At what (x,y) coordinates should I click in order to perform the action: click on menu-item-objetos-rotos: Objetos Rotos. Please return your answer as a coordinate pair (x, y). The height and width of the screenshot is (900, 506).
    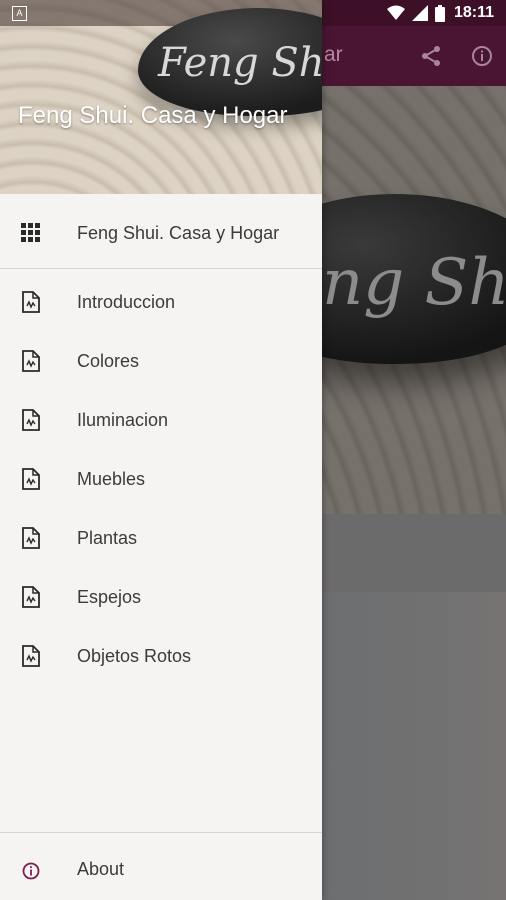
    Looking at the image, I should click on (161, 656).